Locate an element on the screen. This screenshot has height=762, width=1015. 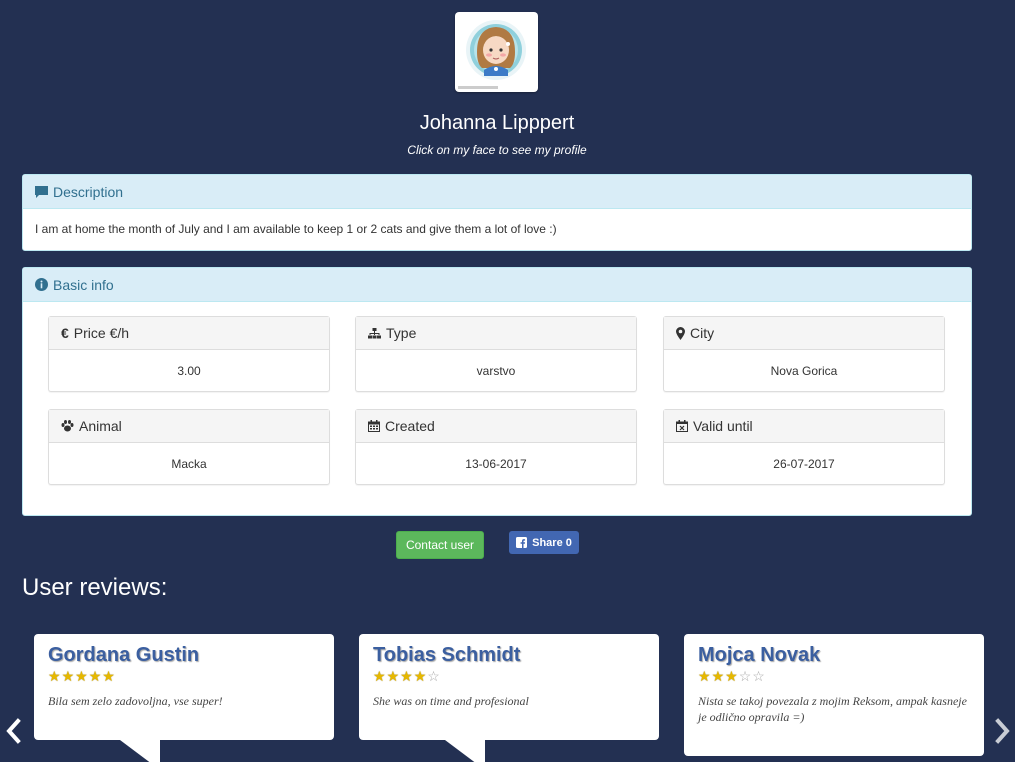
rating-stars: ★★★★☆ is located at coordinates (509, 676).